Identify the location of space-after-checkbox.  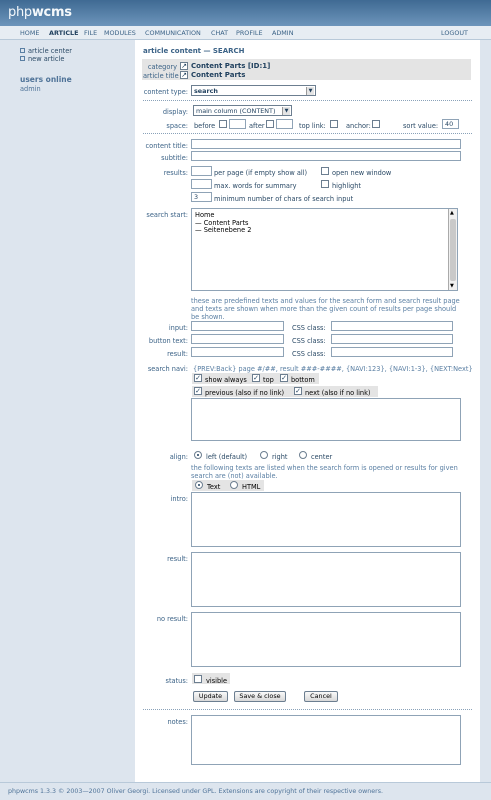
(270, 124).